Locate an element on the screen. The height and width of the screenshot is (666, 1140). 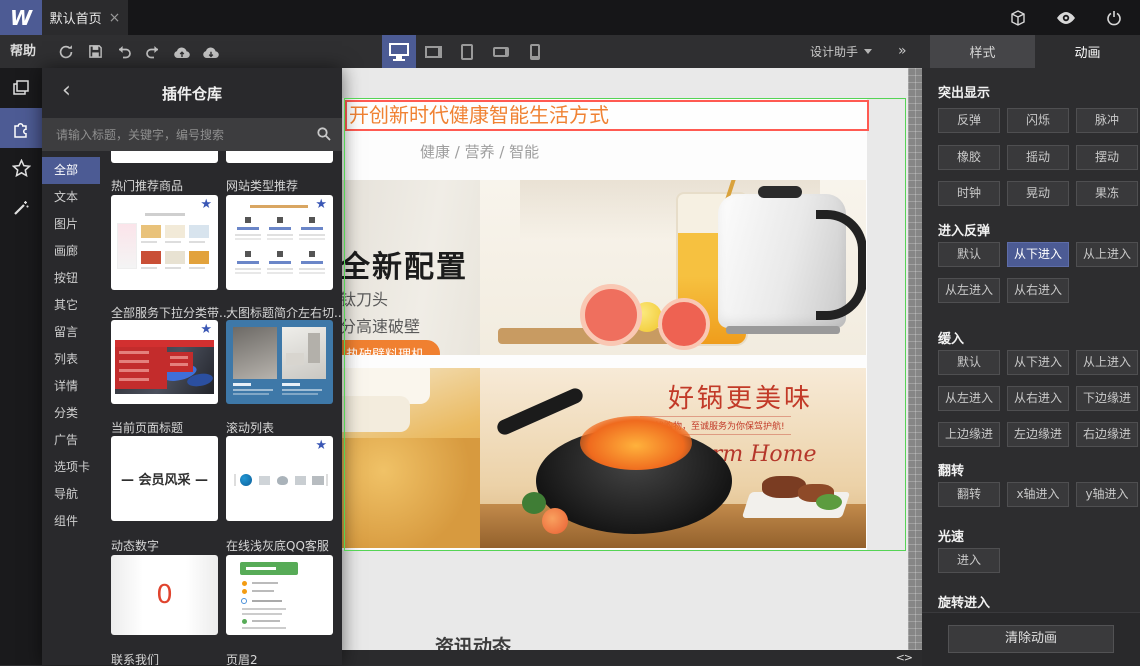
bouncein-default-button: 默认 is located at coordinates (969, 254).